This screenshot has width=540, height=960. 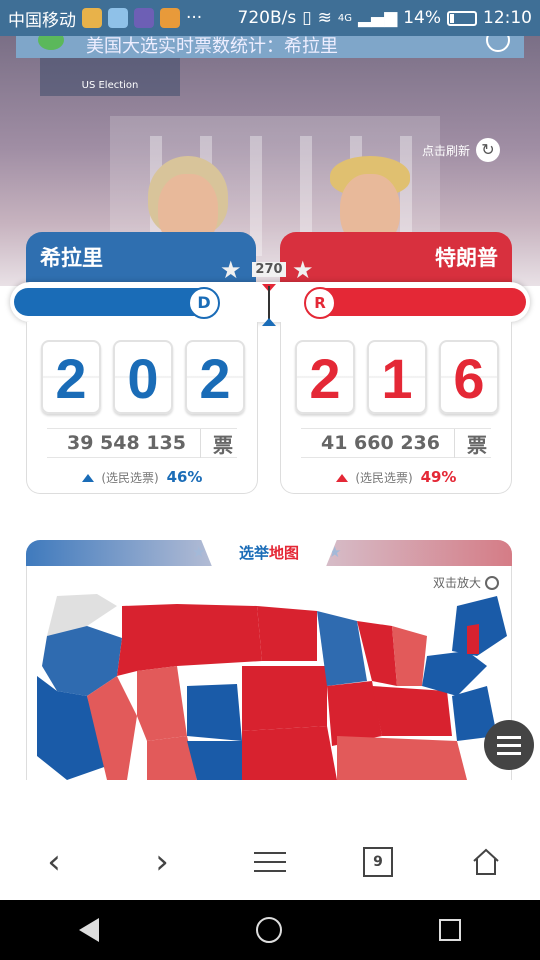 What do you see at coordinates (141, 258) in the screenshot?
I see `candidate-tab-clinton: 希拉里 ★` at bounding box center [141, 258].